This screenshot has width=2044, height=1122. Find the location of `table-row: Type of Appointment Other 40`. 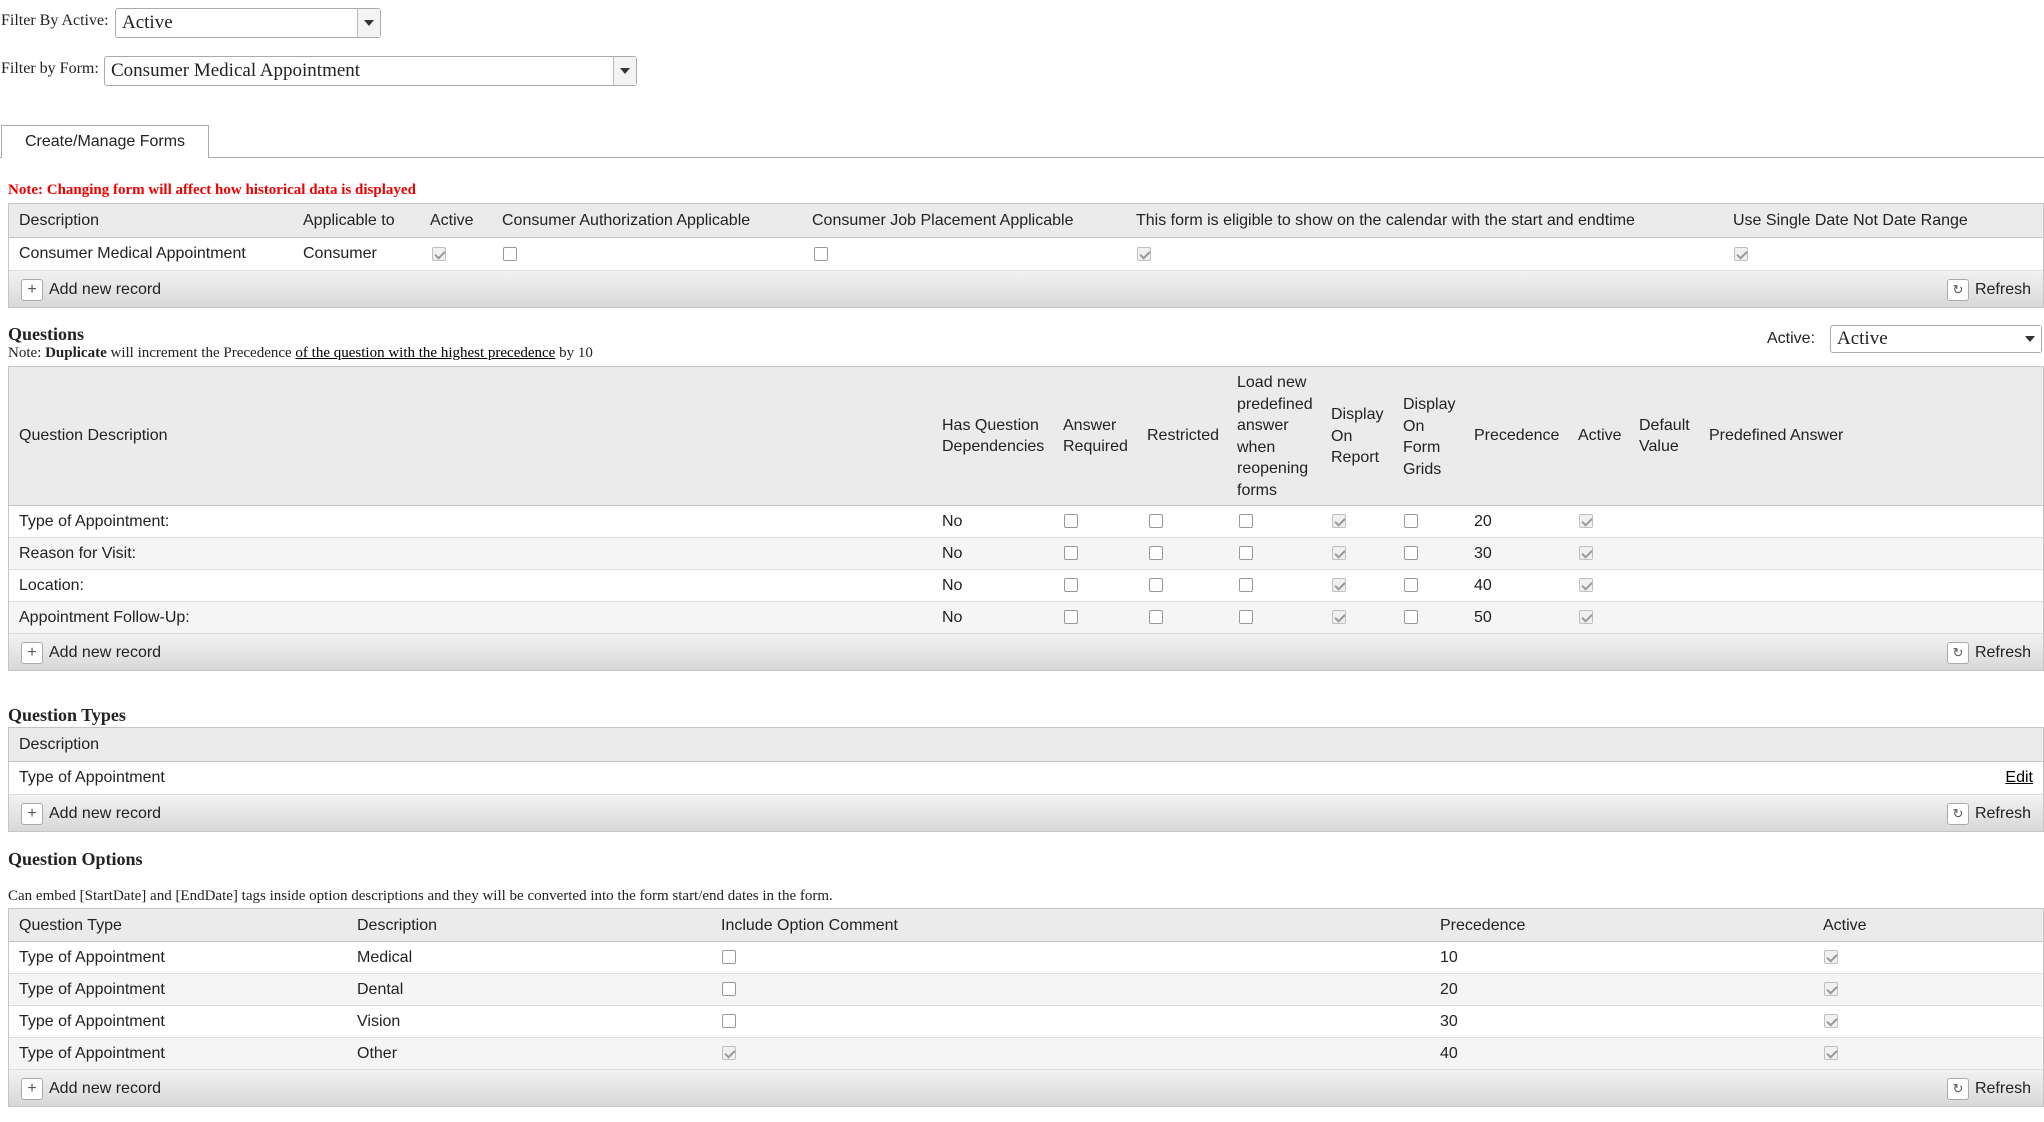

table-row: Type of Appointment Other 40 is located at coordinates (1026, 1054).